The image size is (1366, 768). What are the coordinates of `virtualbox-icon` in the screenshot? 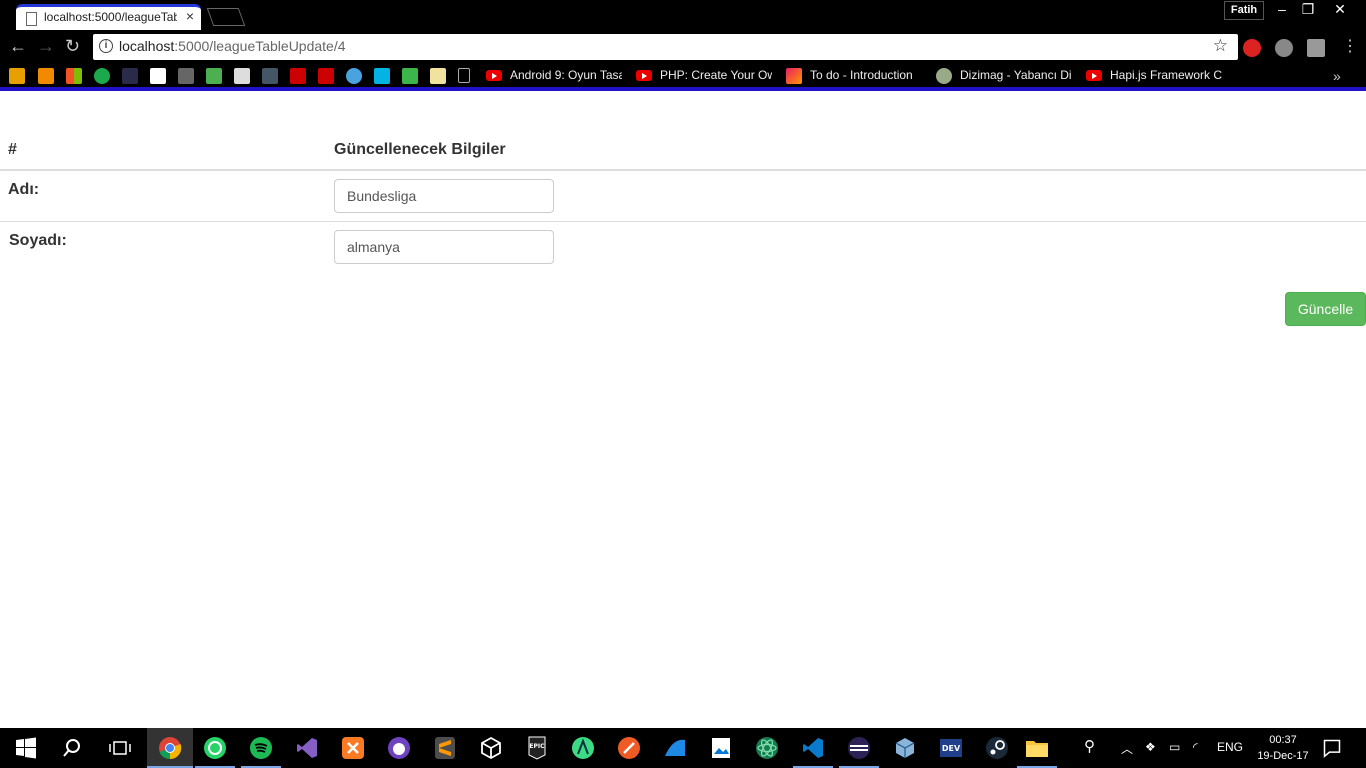 It's located at (905, 748).